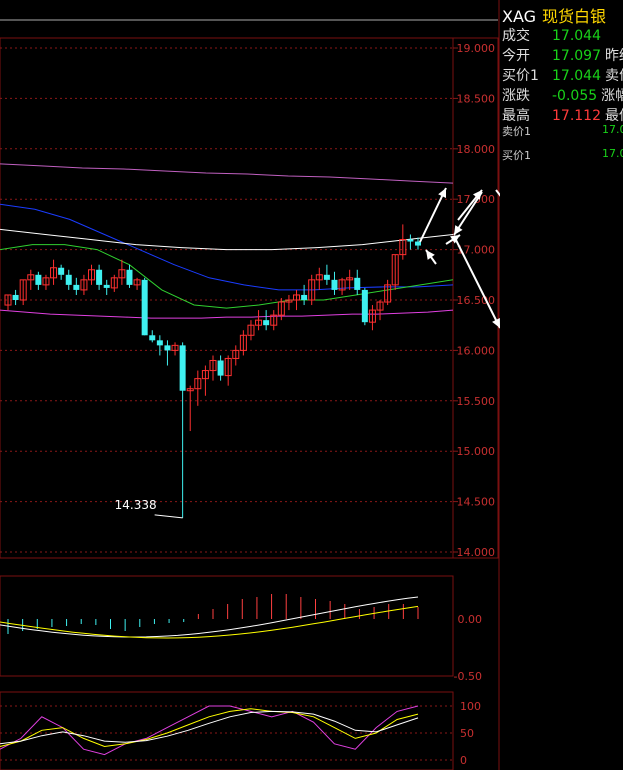 The image size is (623, 770). I want to click on kdj-tick-label: 50, so click(467, 733).